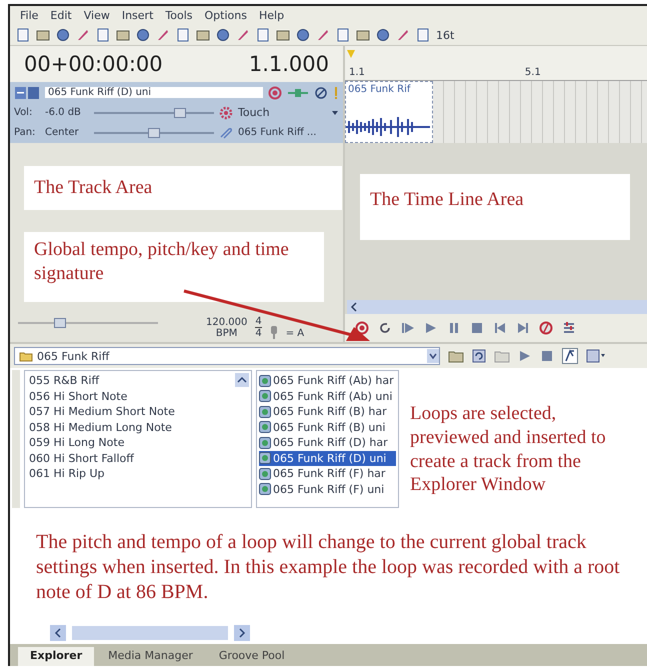  Describe the element at coordinates (61, 15) in the screenshot. I see `menu-item: Edit` at that location.